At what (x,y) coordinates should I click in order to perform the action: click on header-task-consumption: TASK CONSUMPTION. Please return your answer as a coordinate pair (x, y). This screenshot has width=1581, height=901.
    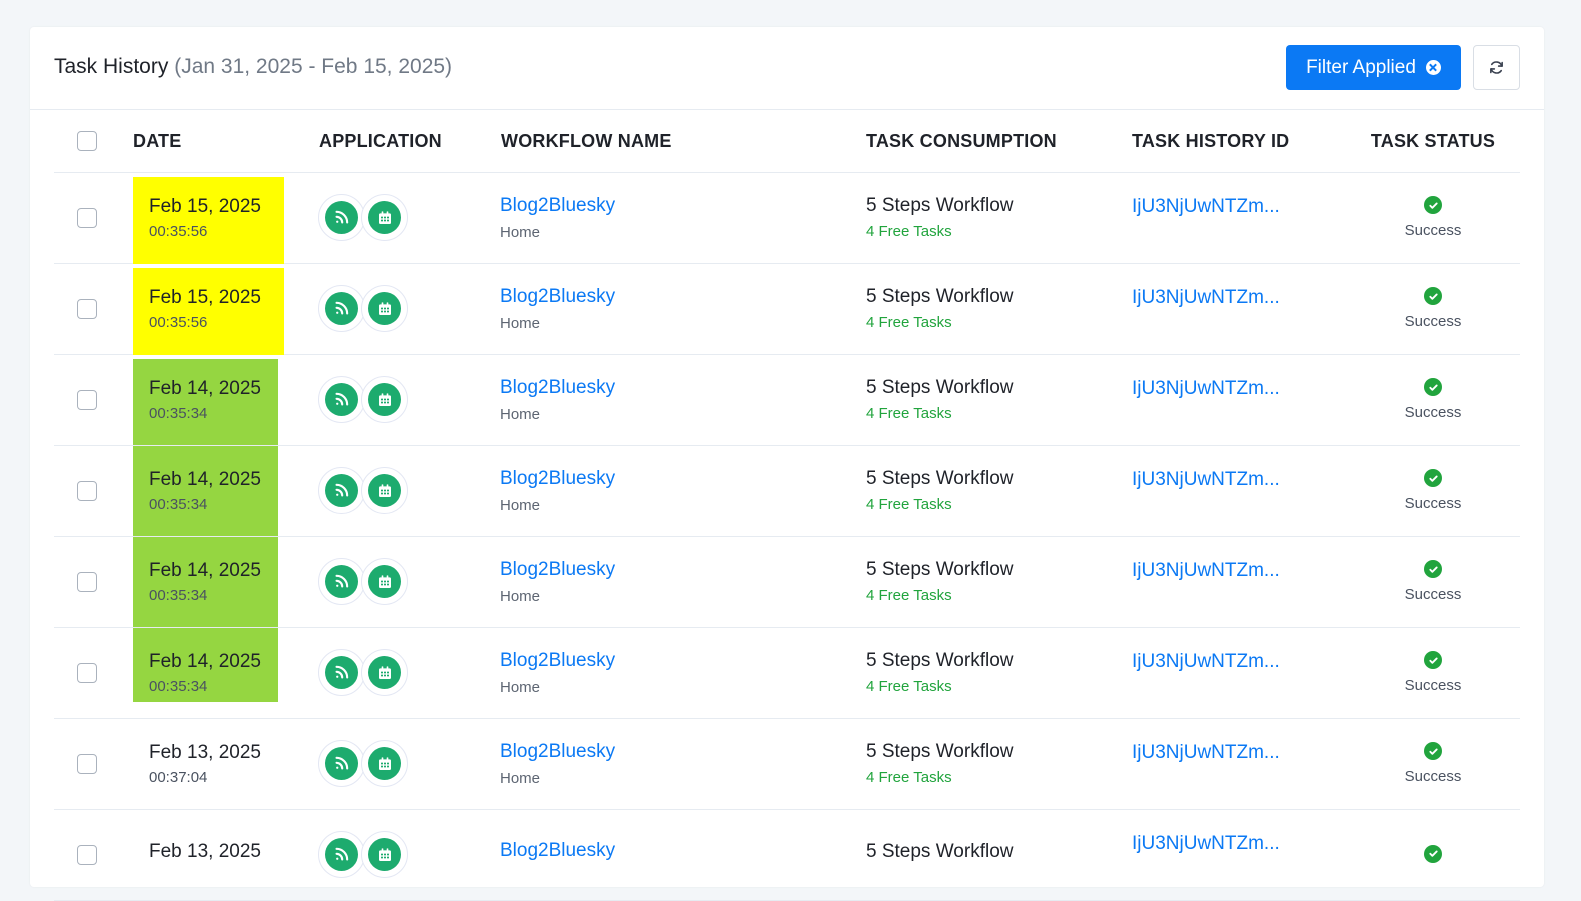
    Looking at the image, I should click on (999, 142).